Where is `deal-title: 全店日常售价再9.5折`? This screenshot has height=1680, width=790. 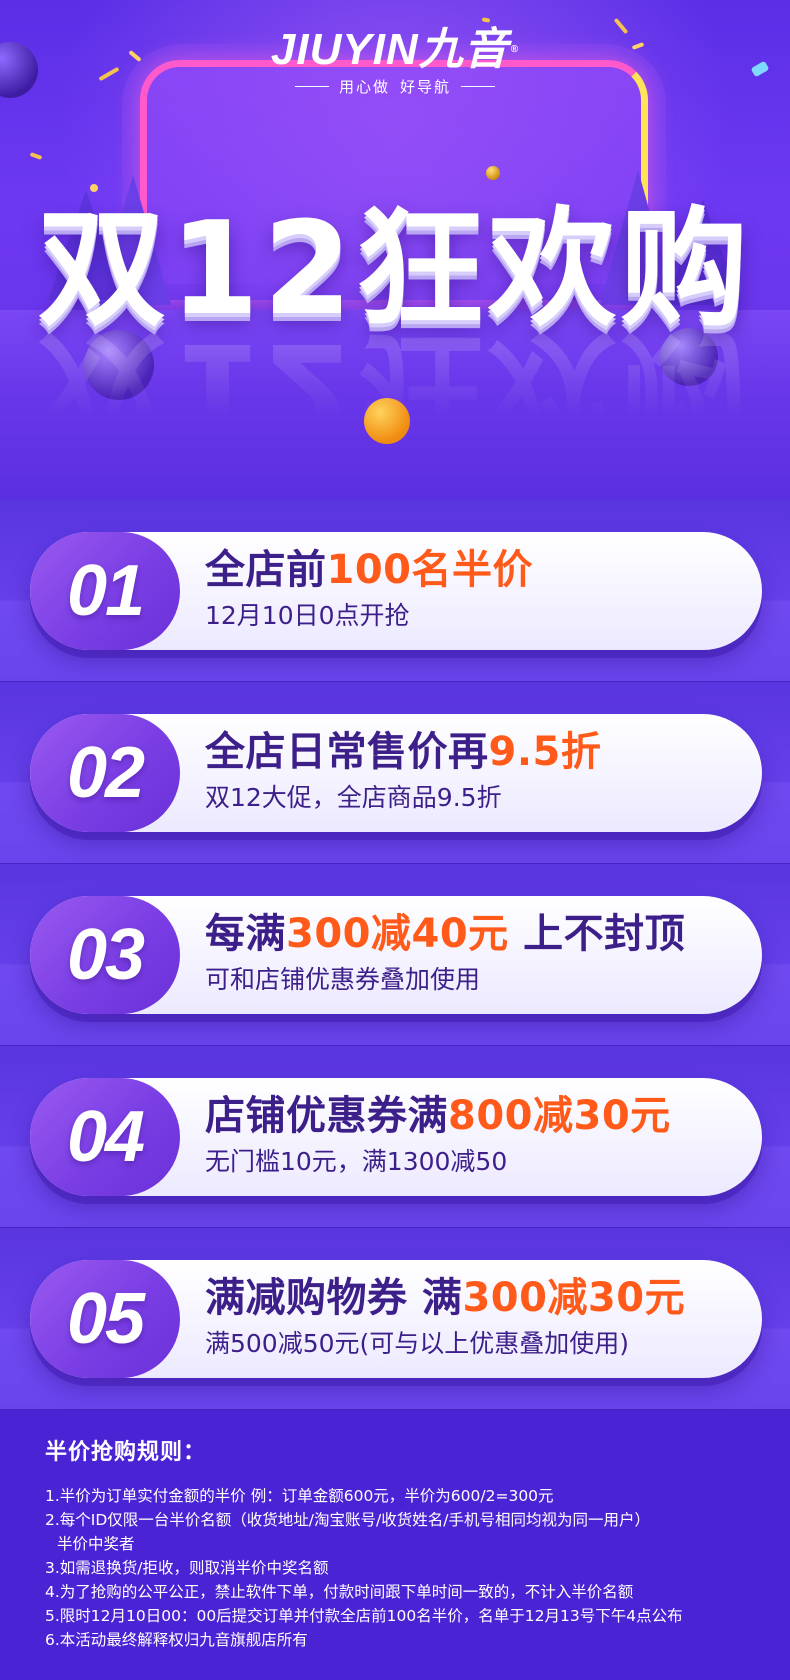 deal-title: 全店日常售价再9.5折 is located at coordinates (403, 752).